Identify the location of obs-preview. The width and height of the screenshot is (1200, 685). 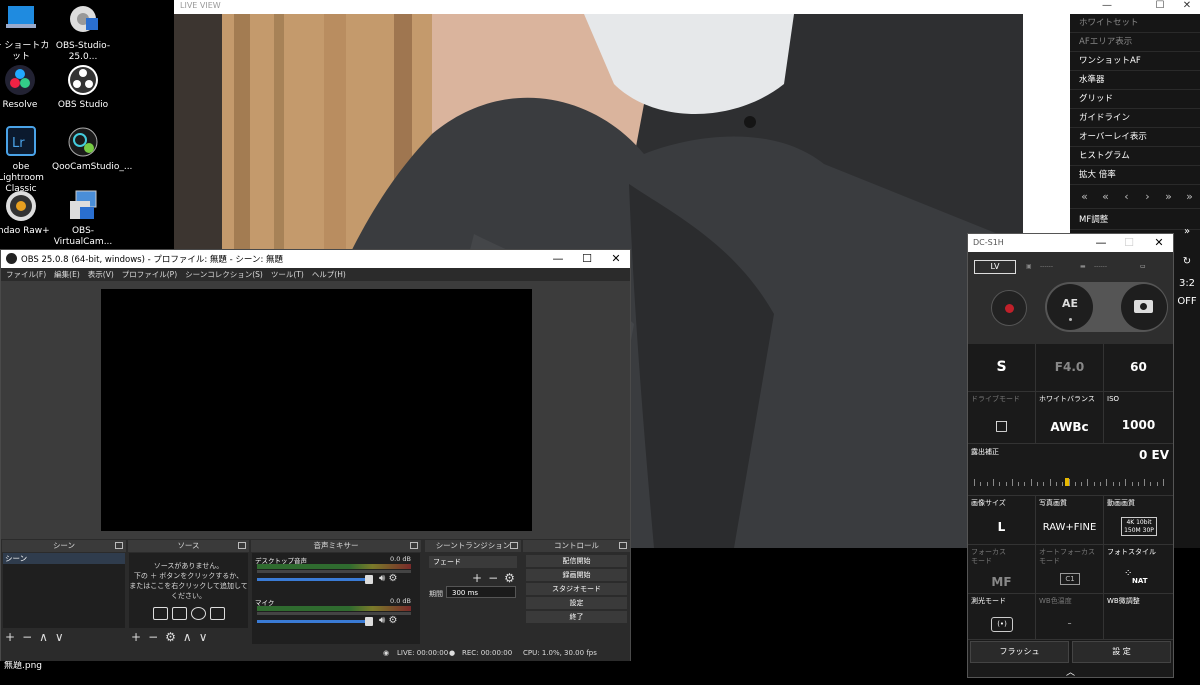
(316, 410).